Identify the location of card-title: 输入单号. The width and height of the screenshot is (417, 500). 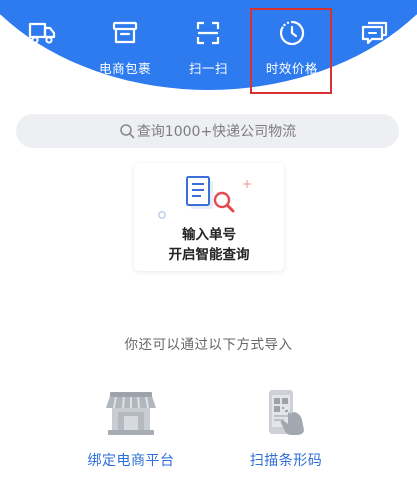
(209, 235).